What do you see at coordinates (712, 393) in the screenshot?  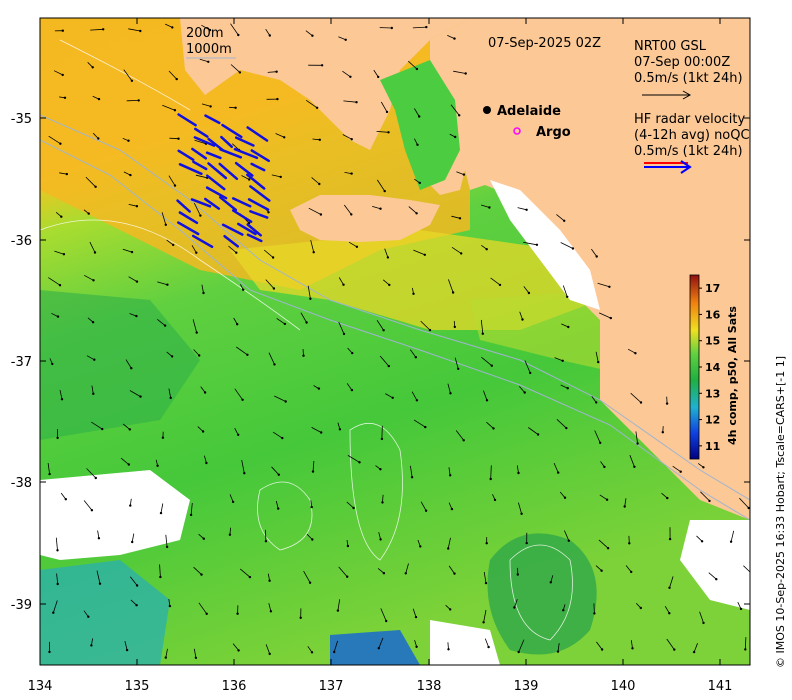 I see `colorbar-tick-label: 13` at bounding box center [712, 393].